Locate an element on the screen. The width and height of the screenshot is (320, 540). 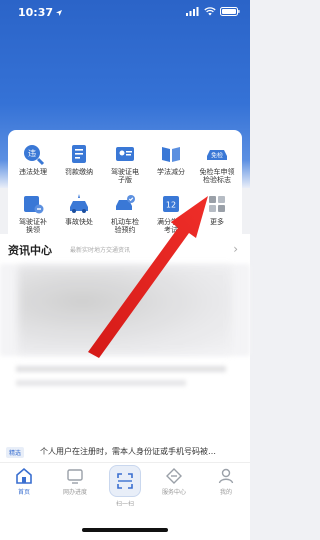
tab-label: 我的 is located at coordinates (225, 492).